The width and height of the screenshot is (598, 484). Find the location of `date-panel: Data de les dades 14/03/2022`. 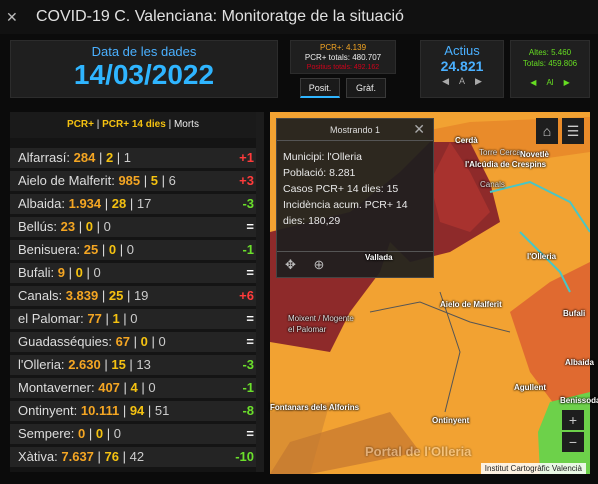

date-panel: Data de les dades 14/03/2022 is located at coordinates (144, 69).